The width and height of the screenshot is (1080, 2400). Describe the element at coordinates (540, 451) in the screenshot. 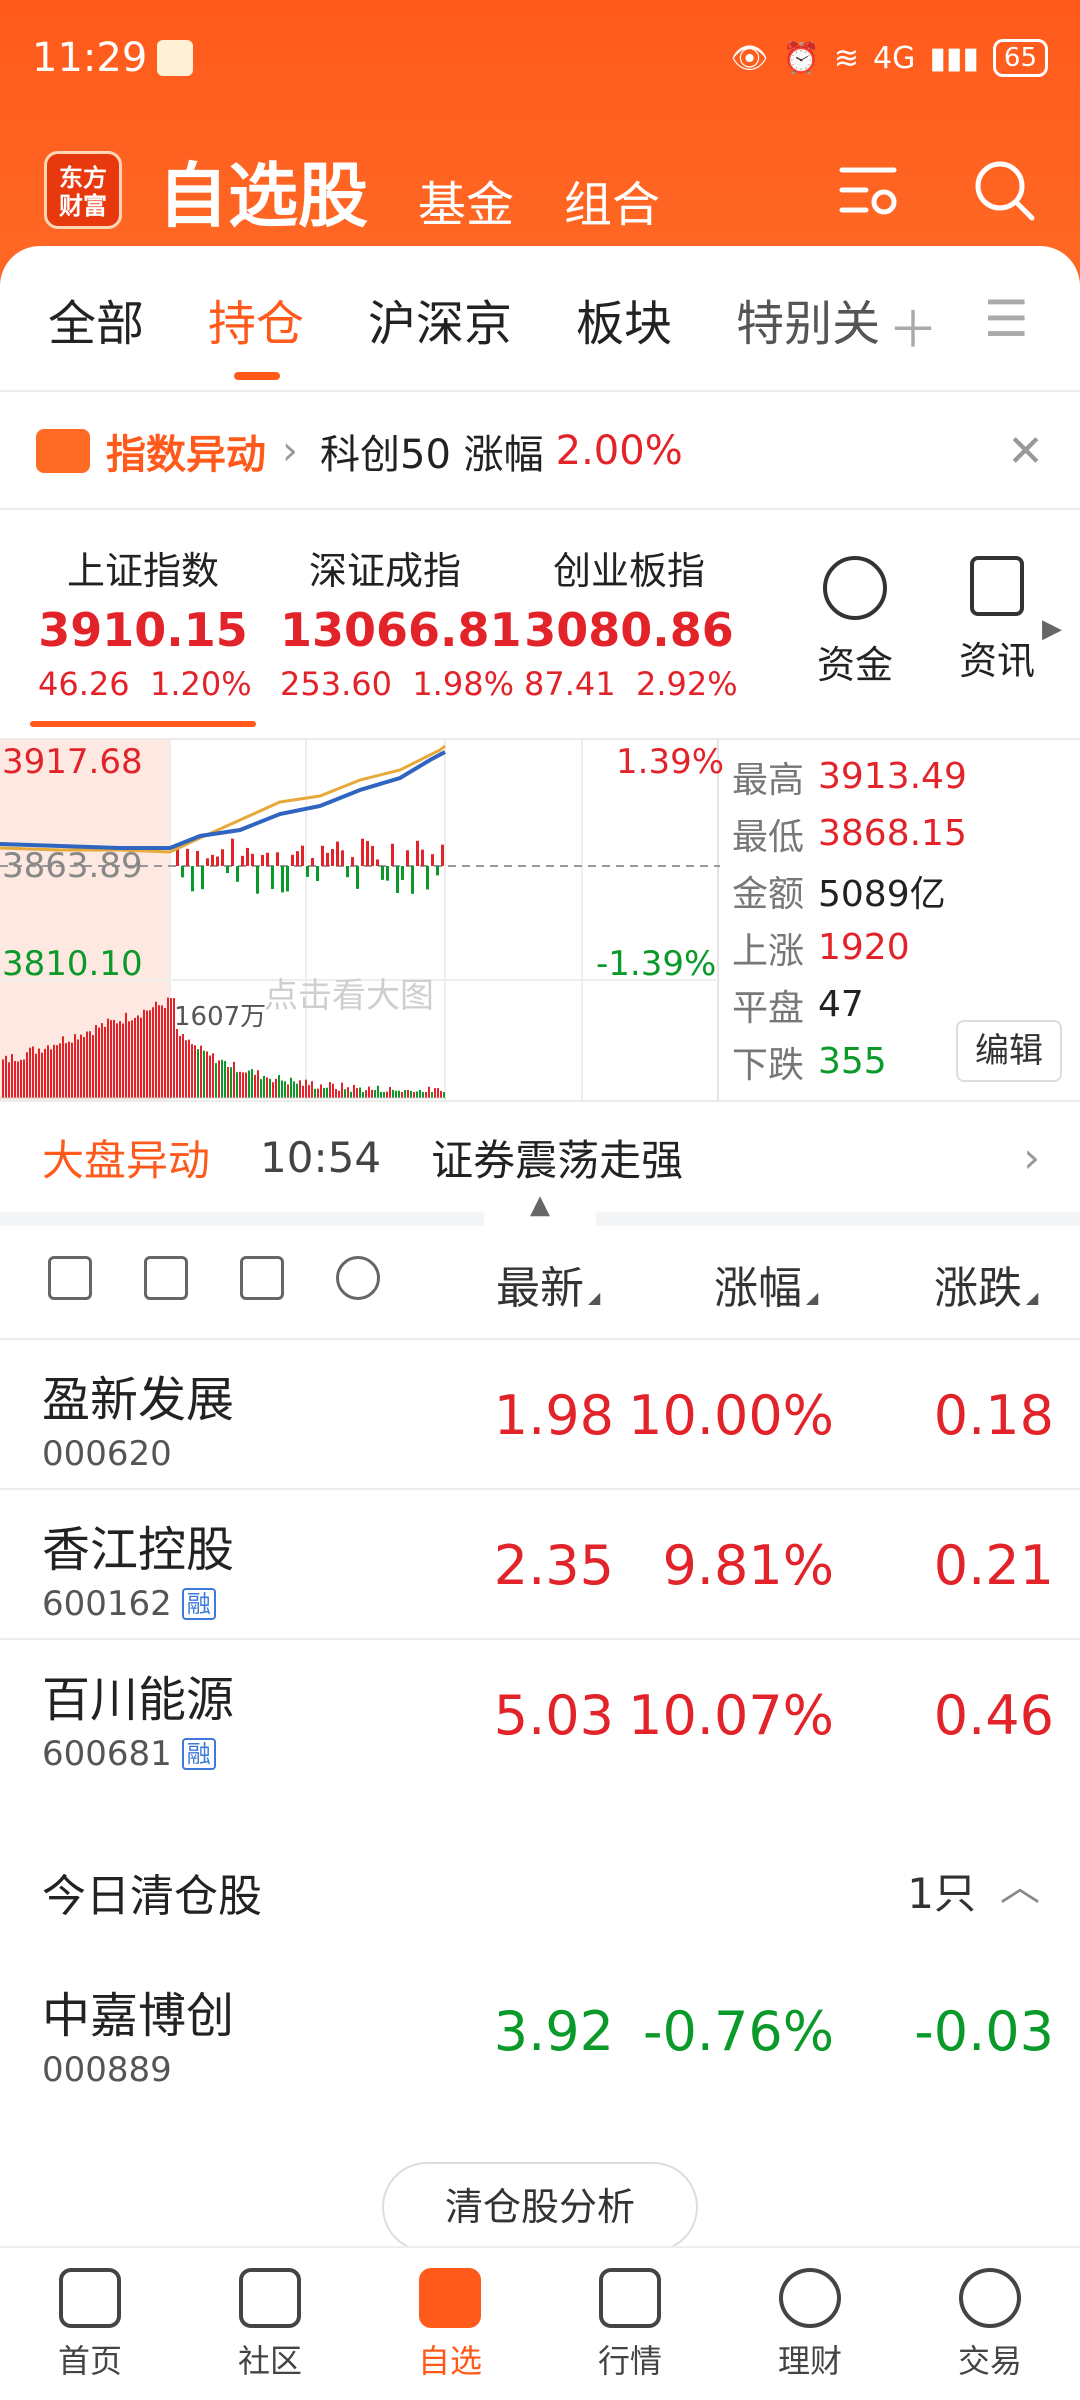

I see `index-alert-banner: 指数异动 › 科创50 涨幅 2.00% ✕` at that location.